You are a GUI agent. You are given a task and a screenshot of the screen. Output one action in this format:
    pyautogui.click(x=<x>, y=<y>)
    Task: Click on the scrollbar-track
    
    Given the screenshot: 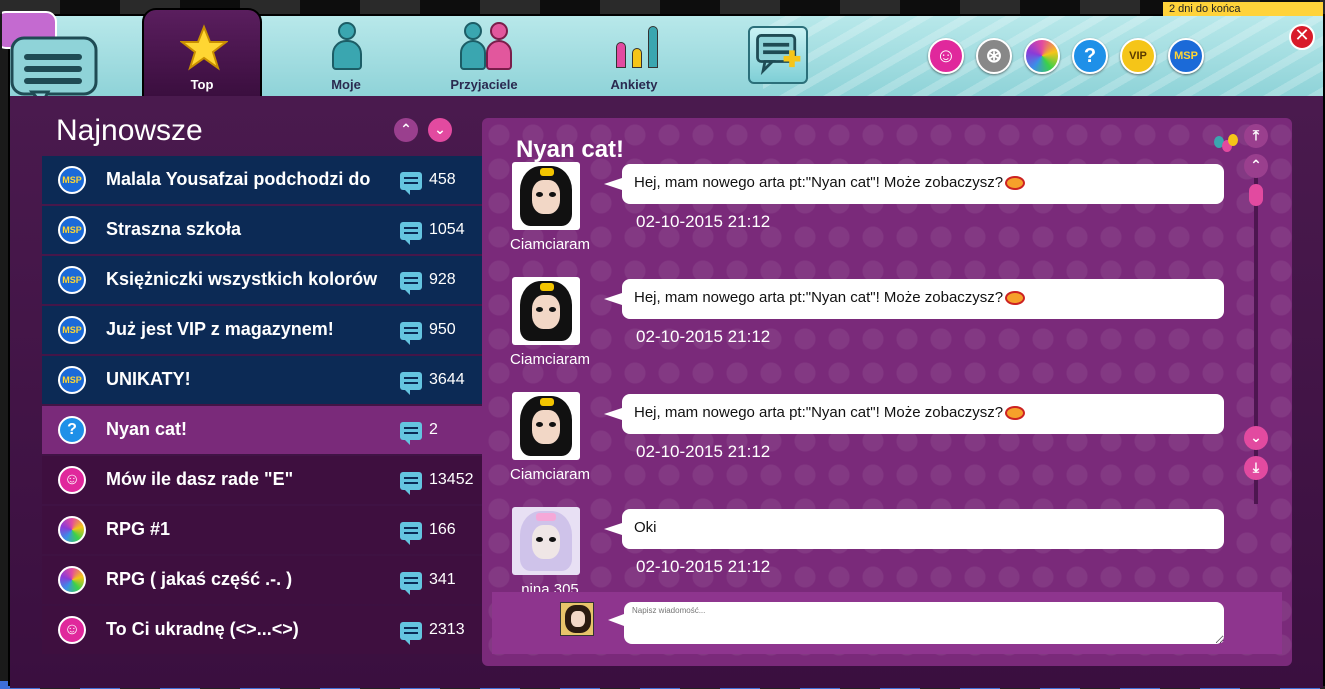 What is the action you would take?
    pyautogui.click(x=1256, y=339)
    